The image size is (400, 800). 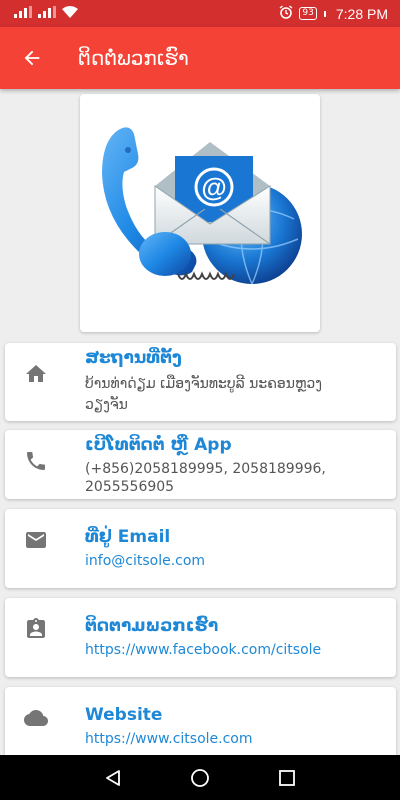 What do you see at coordinates (158, 445) in the screenshot?
I see `phone-title: ເບີໂທຕິດຕໍ່ ຫຼື App` at bounding box center [158, 445].